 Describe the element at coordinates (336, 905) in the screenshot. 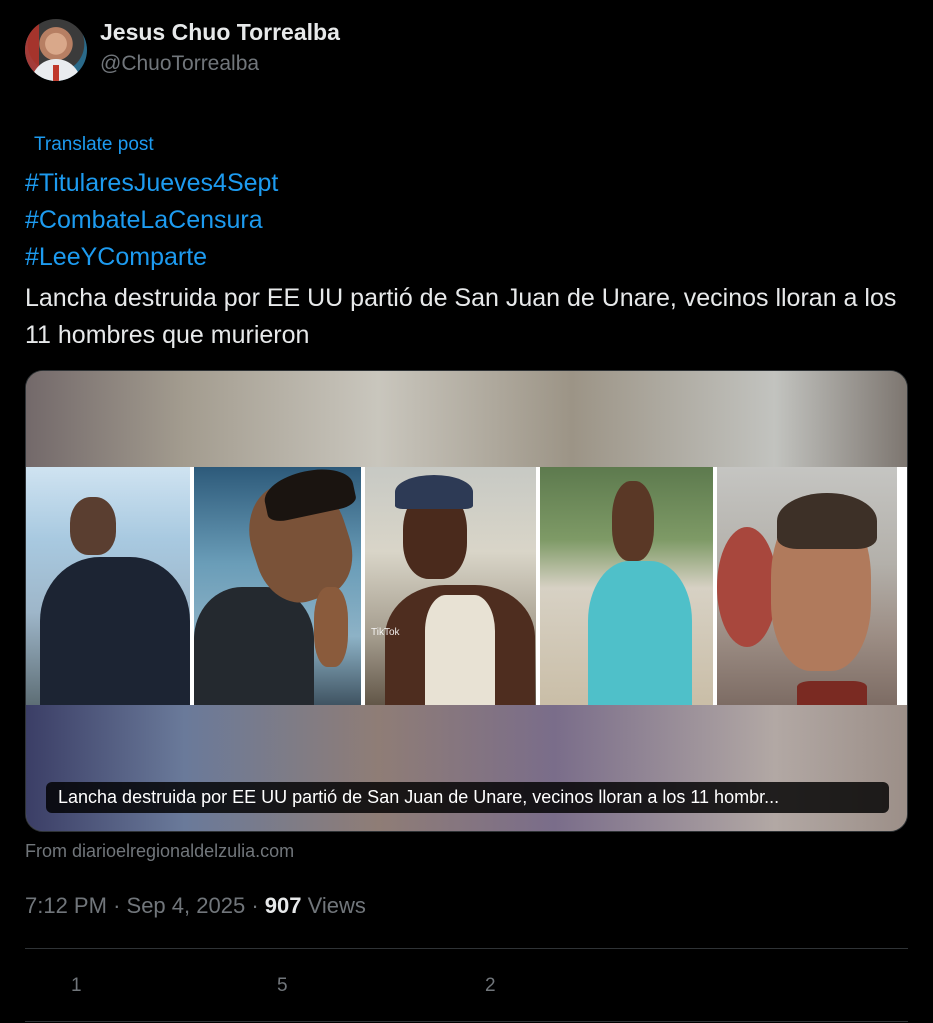

I see `views-label: Views` at that location.